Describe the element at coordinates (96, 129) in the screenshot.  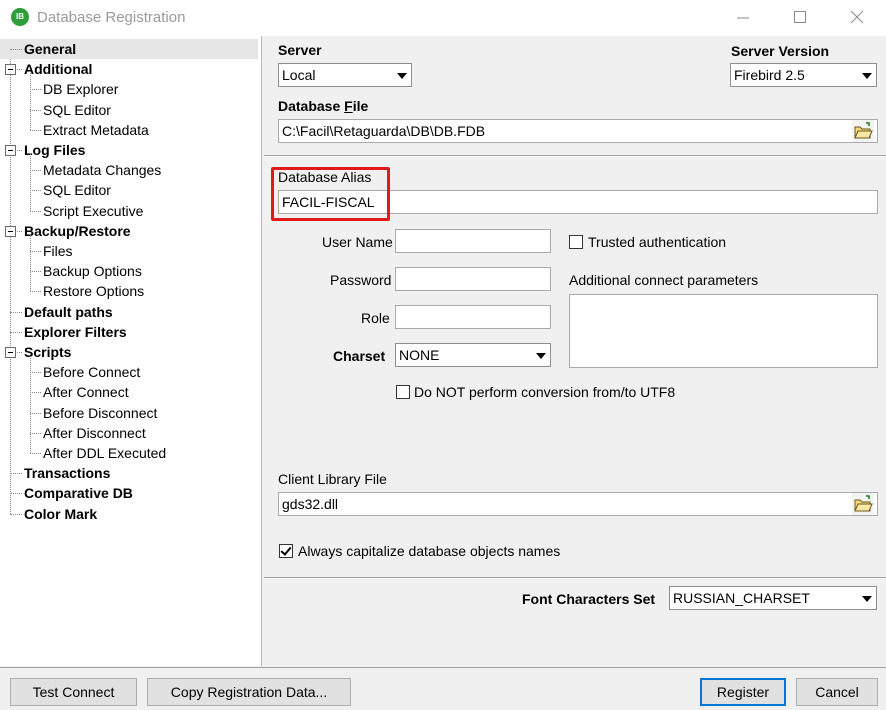
I see `tree-item-label: Extract Metadata` at that location.